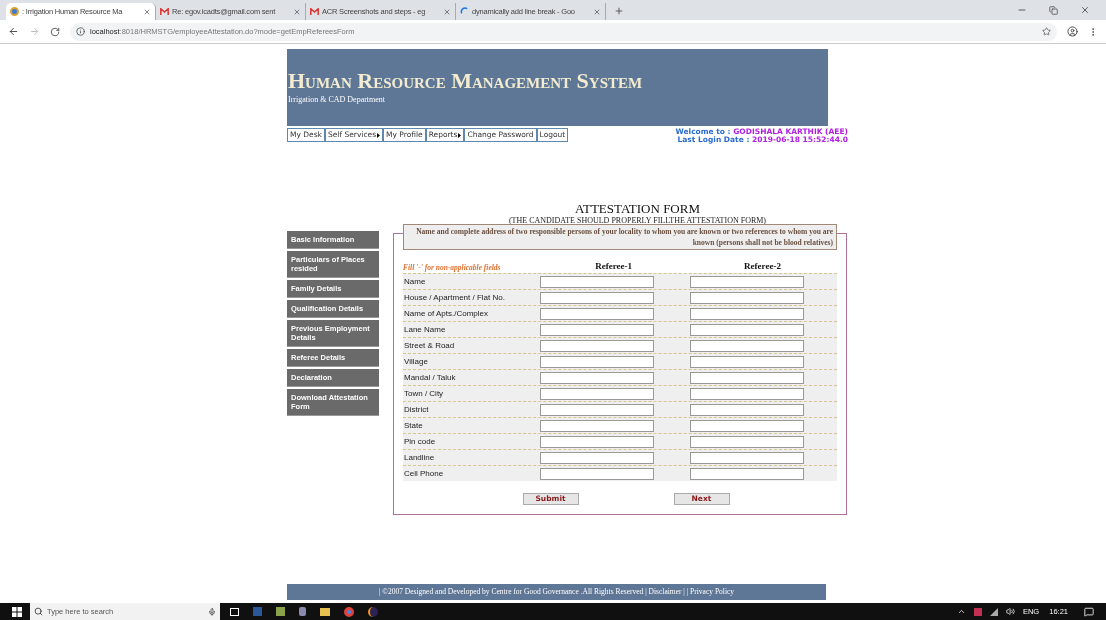  What do you see at coordinates (14, 11) in the screenshot?
I see `app-icon` at bounding box center [14, 11].